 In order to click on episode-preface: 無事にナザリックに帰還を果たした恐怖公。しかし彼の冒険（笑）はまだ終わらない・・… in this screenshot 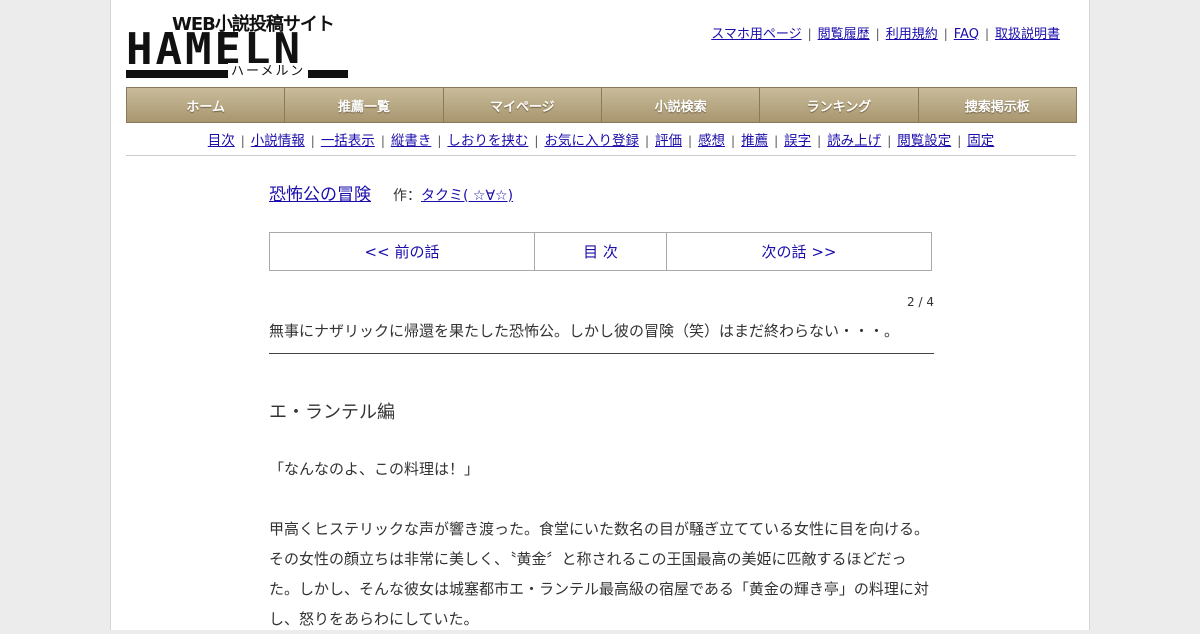, I will do `click(601, 337)`.